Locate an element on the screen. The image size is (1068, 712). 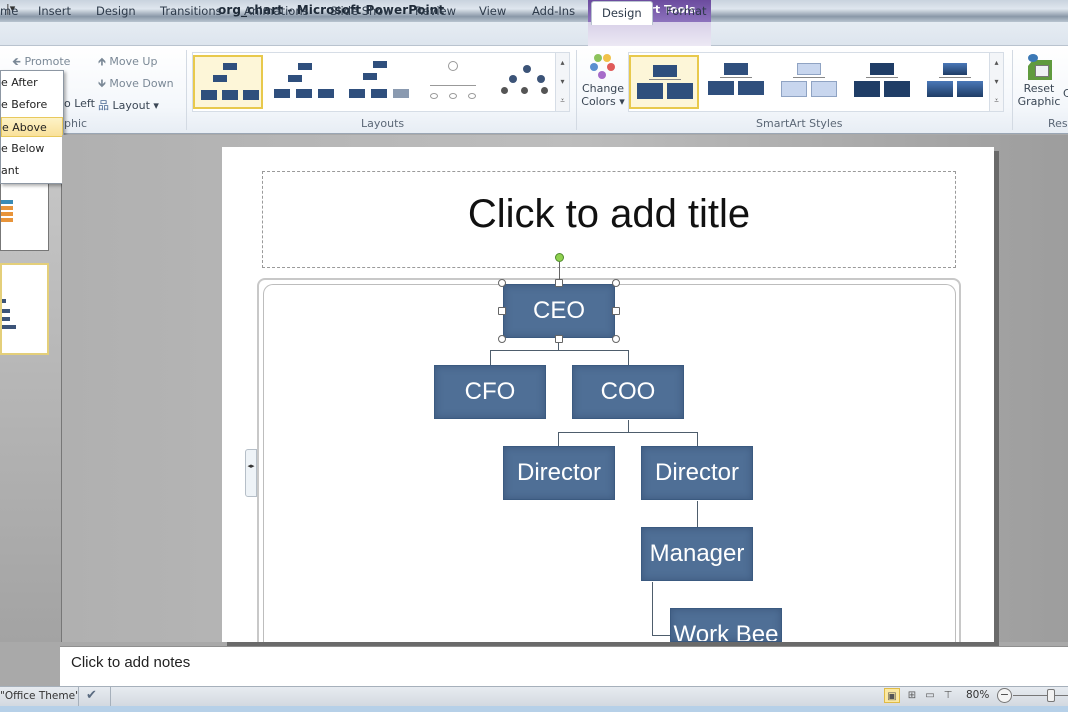
resize-handle-left is located at coordinates (502, 311).